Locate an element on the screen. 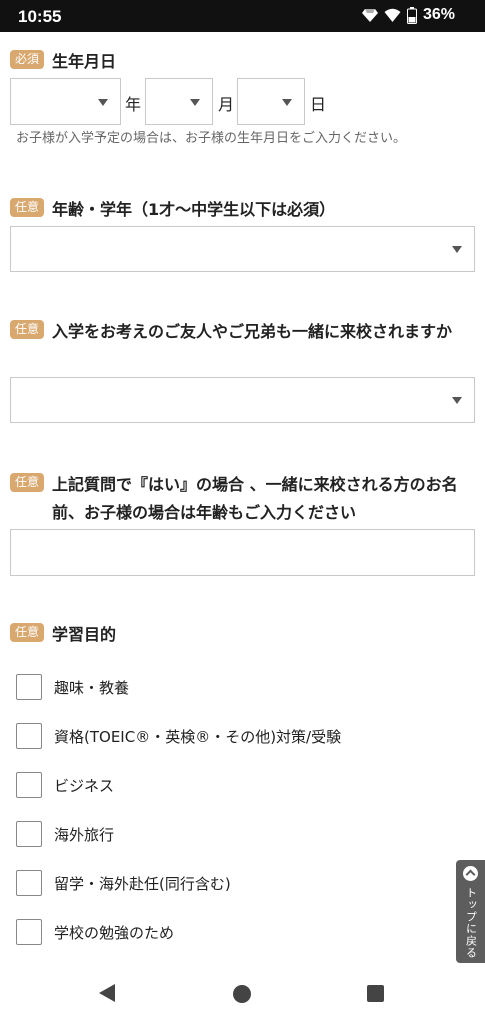 This screenshot has height=1024, width=485. birth-month-select is located at coordinates (179, 101).